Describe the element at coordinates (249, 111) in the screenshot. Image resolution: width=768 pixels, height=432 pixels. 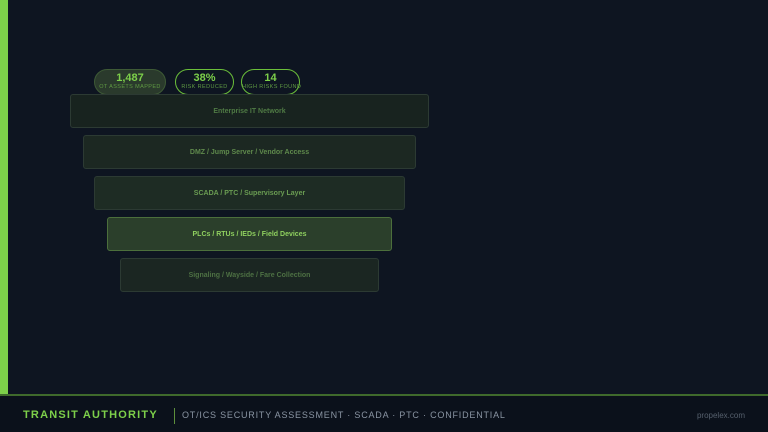
I see `layer-enterprise-it: Enterprise IT Network` at that location.